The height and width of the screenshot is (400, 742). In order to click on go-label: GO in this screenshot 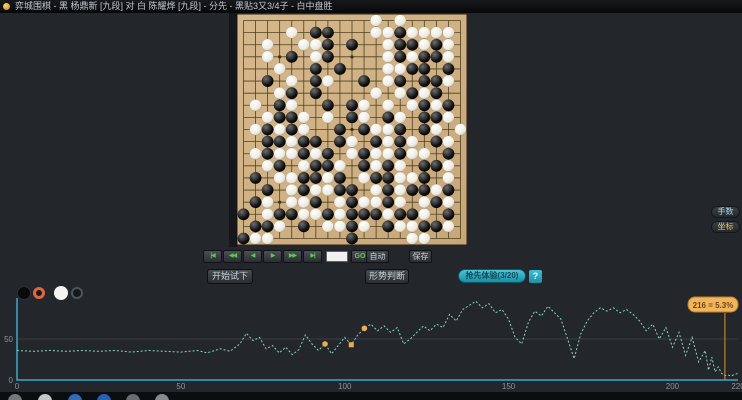, I will do `click(360, 256)`.